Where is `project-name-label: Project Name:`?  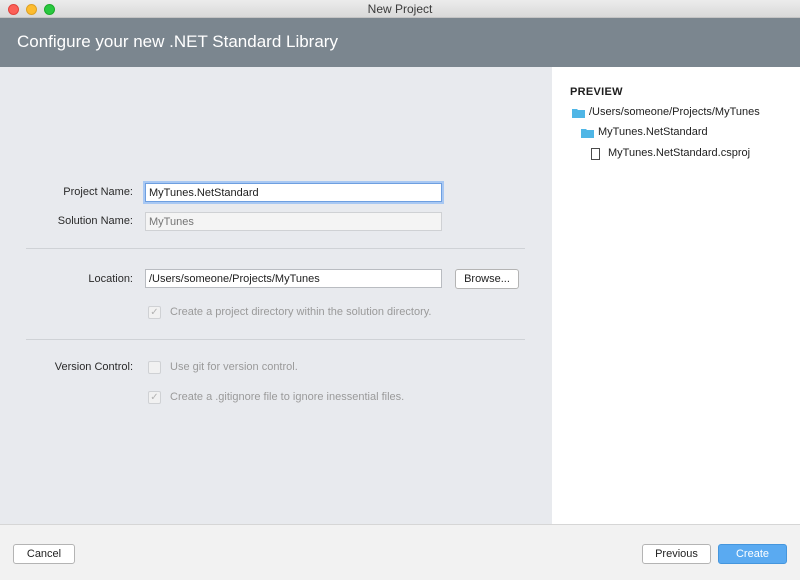
project-name-label: Project Name: is located at coordinates (98, 192).